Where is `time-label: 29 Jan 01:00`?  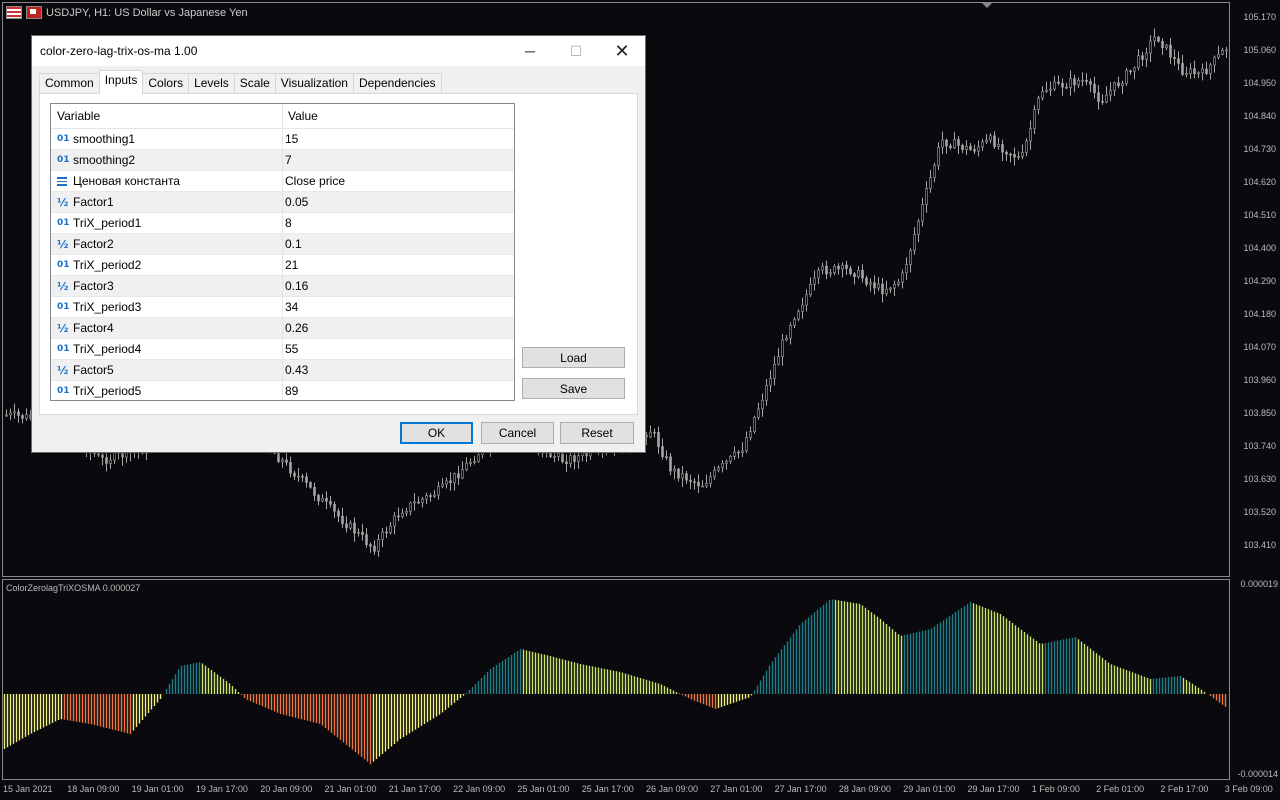 time-label: 29 Jan 01:00 is located at coordinates (929, 789).